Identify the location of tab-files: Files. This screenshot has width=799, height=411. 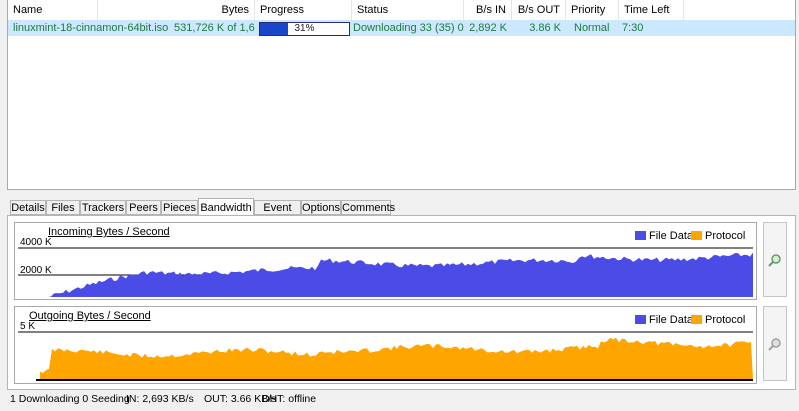
(63, 207).